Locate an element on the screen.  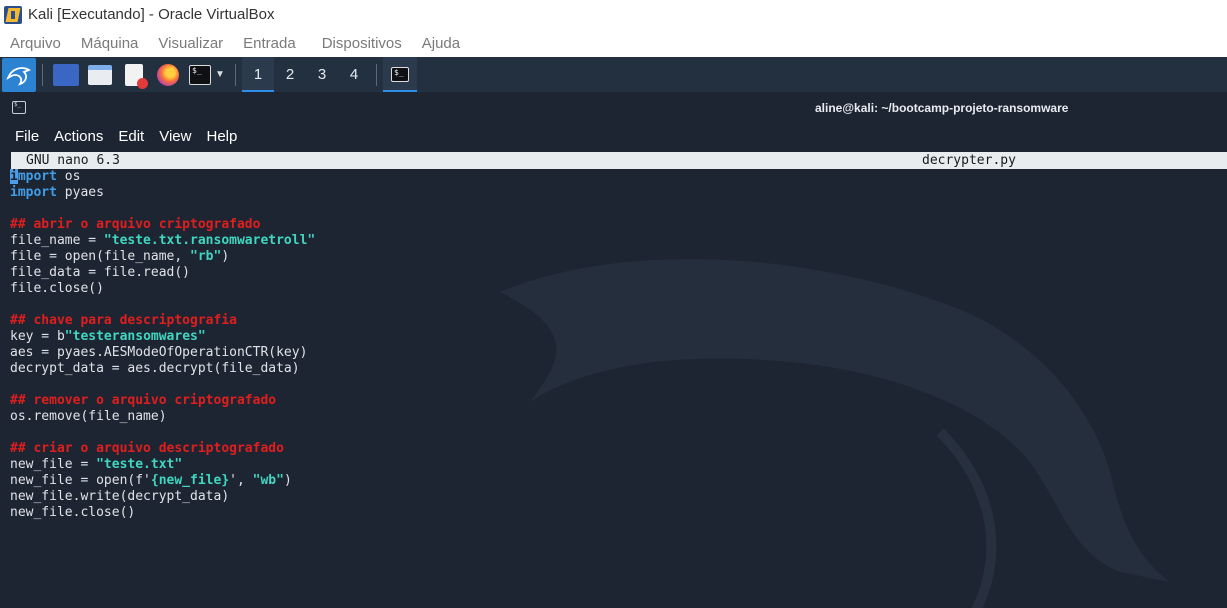
virtualbox-icon is located at coordinates (13, 14).